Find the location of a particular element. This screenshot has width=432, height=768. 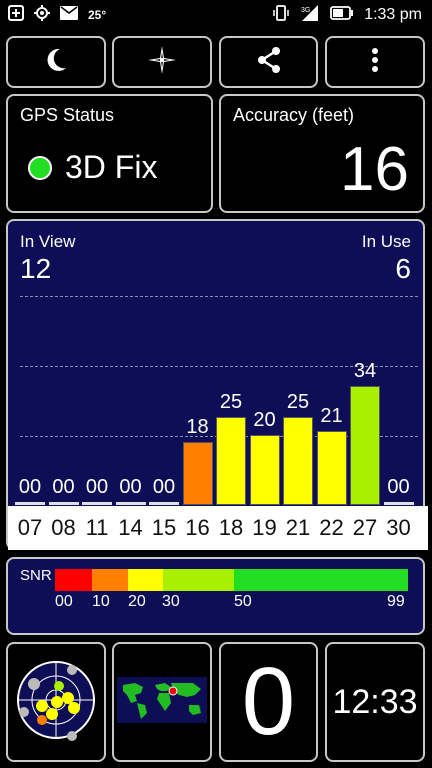

snr-color-lime is located at coordinates (198, 580).